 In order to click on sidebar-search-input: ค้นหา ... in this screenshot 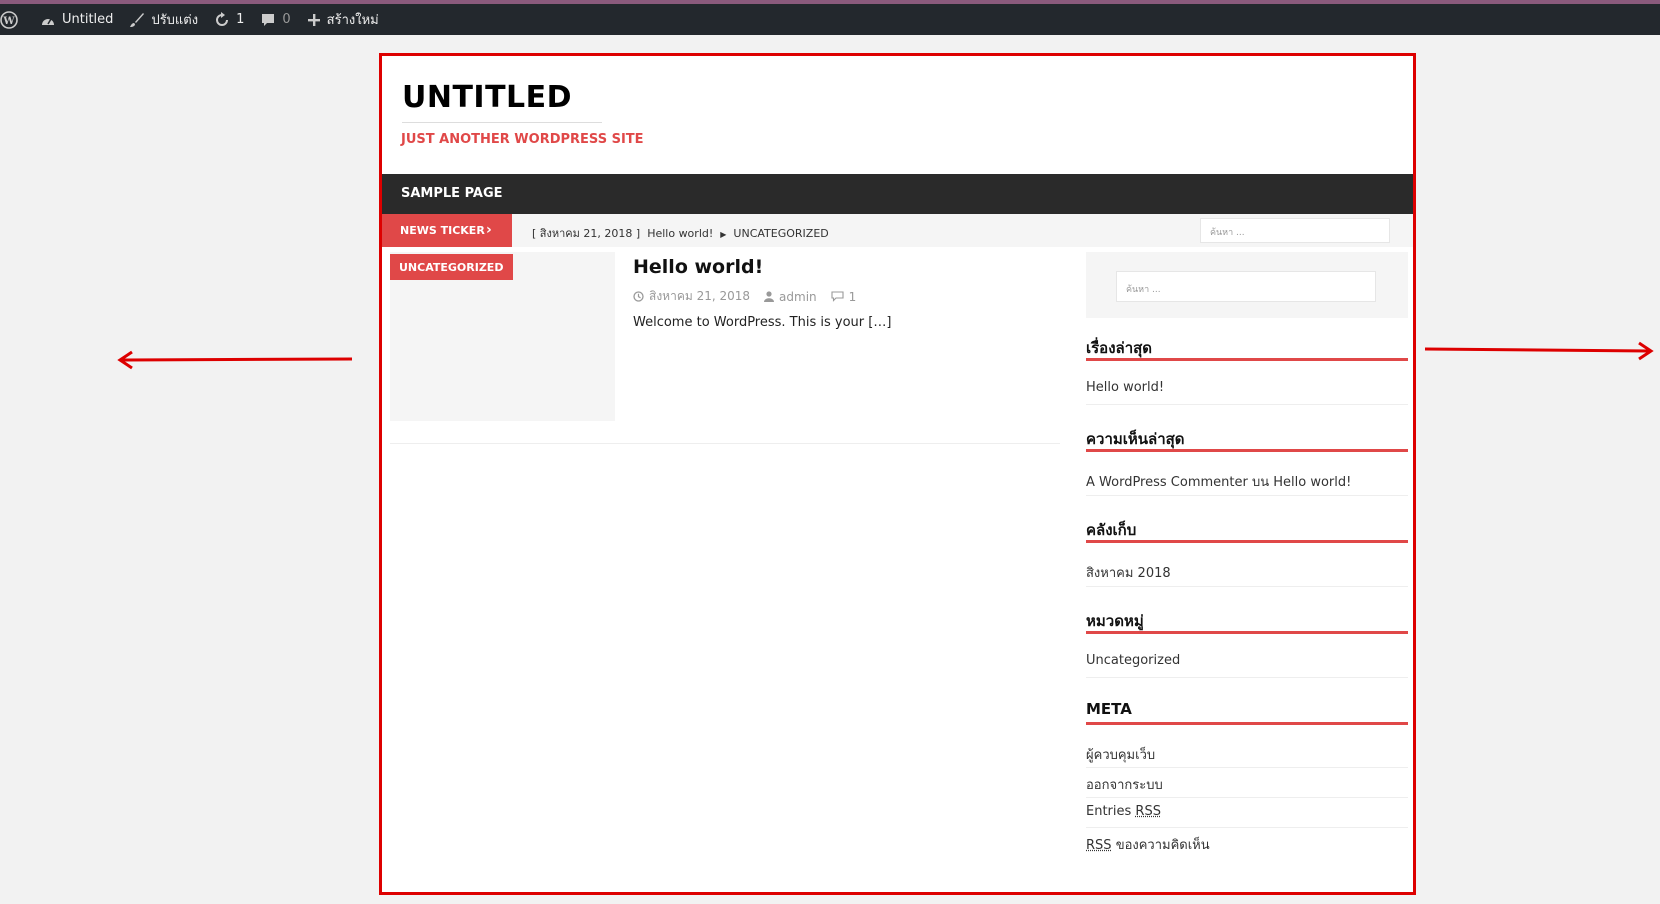, I will do `click(1246, 286)`.